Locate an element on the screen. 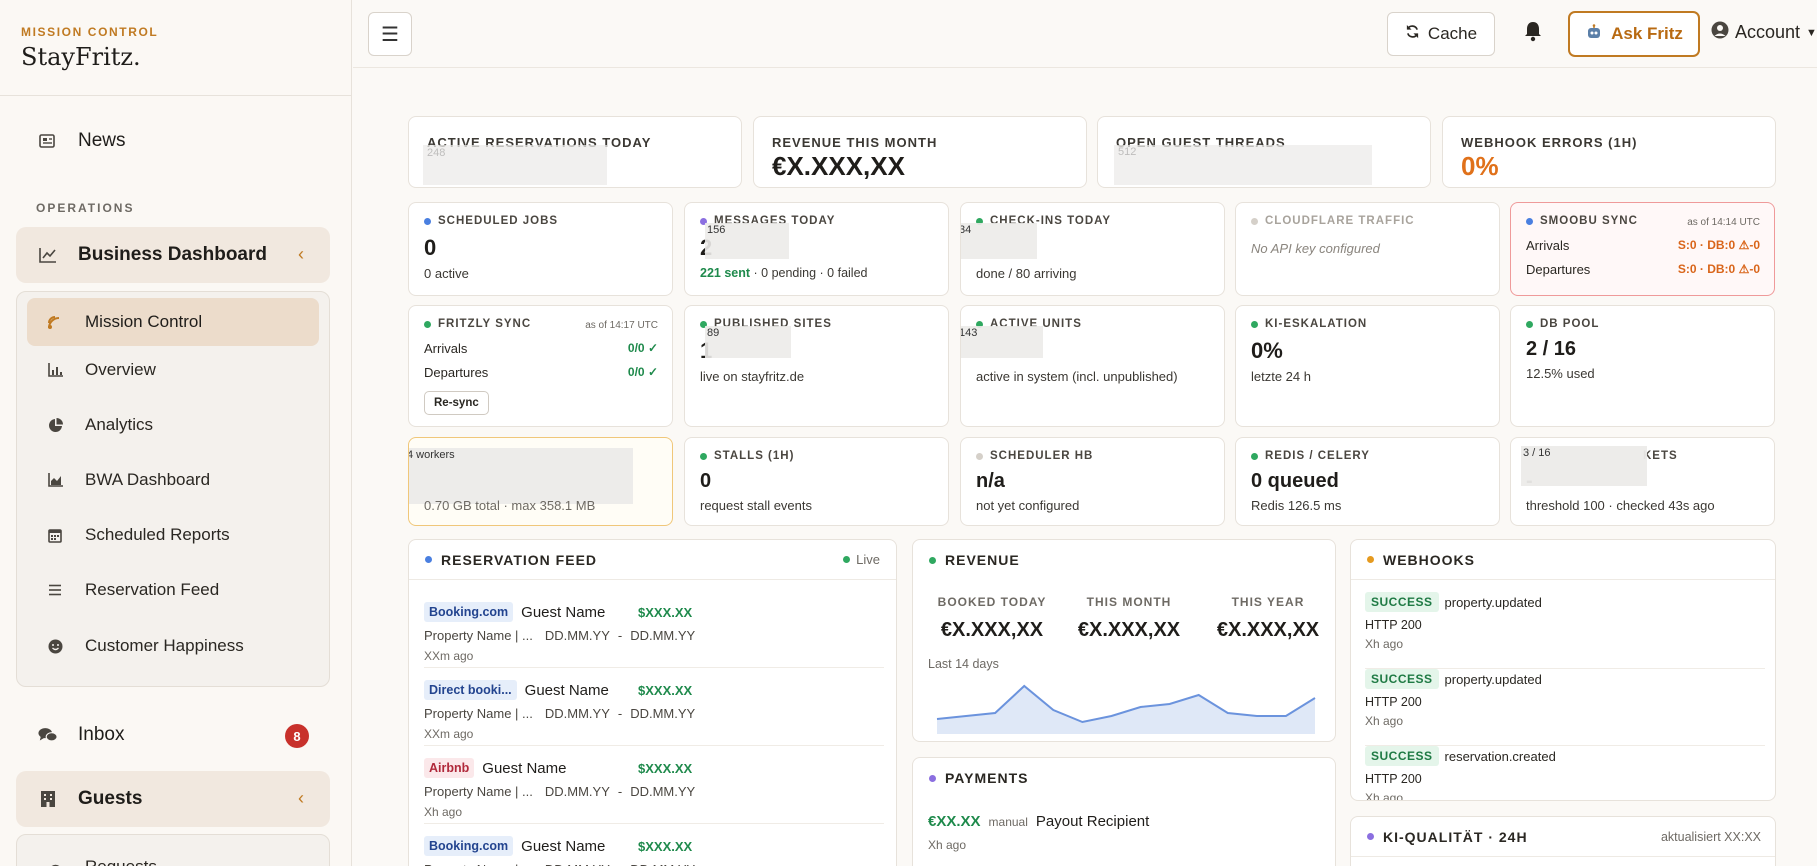  metric-label-text: SCHEDULED JOBS is located at coordinates (498, 221).